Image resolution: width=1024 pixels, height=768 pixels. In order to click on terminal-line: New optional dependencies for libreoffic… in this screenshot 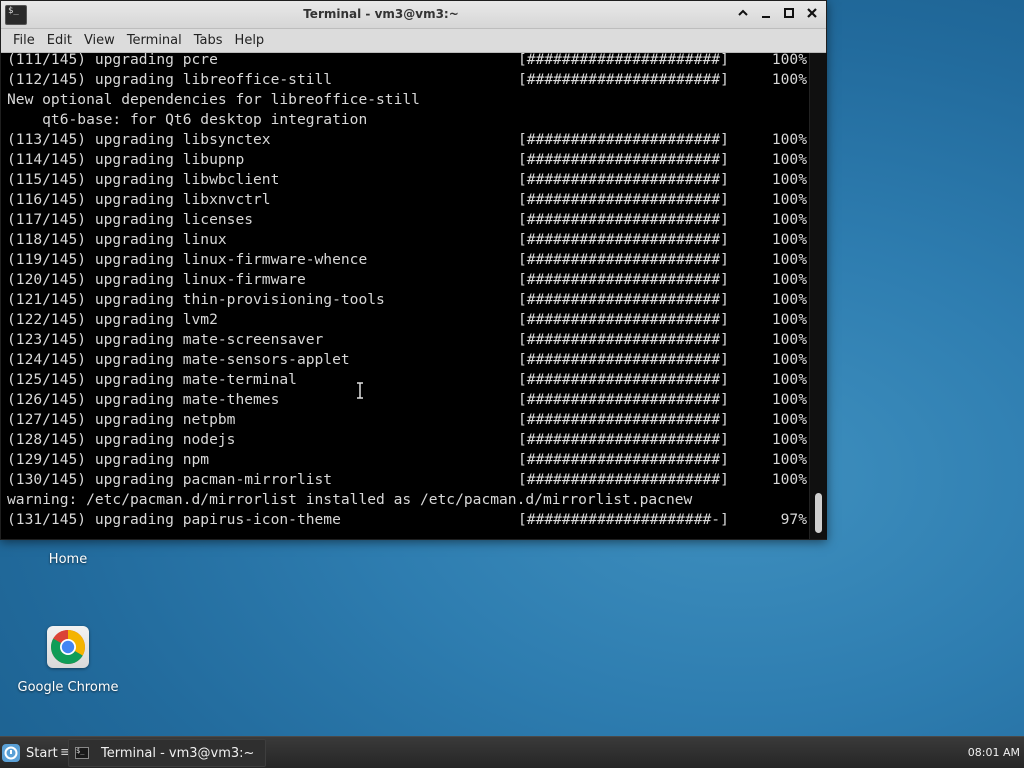, I will do `click(407, 100)`.